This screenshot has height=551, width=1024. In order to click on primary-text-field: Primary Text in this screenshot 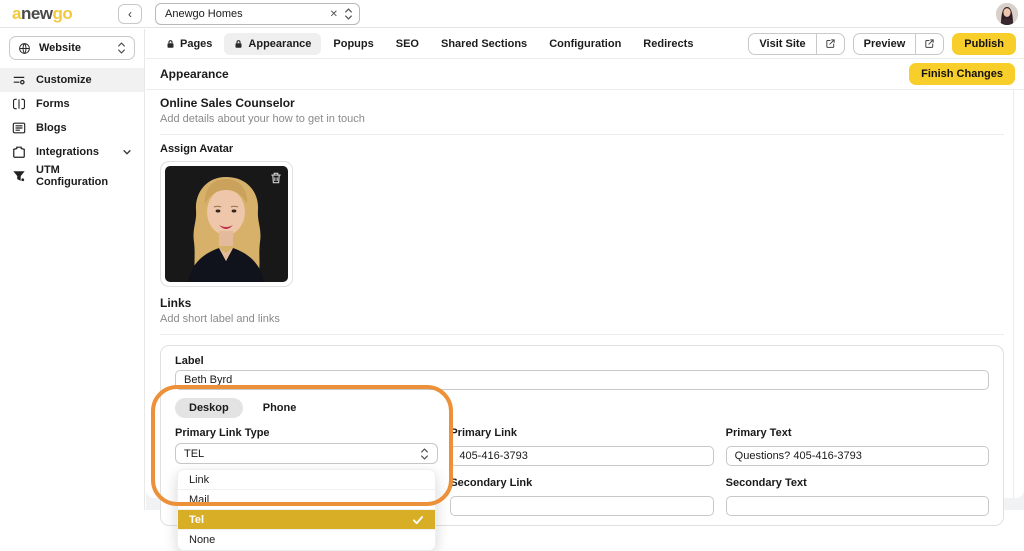, I will do `click(857, 446)`.